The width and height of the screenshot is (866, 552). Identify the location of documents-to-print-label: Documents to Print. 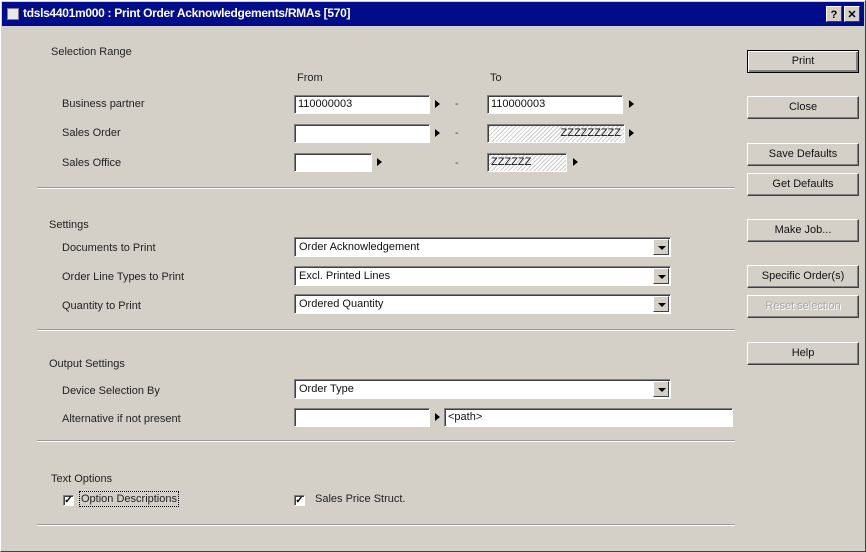
(109, 248).